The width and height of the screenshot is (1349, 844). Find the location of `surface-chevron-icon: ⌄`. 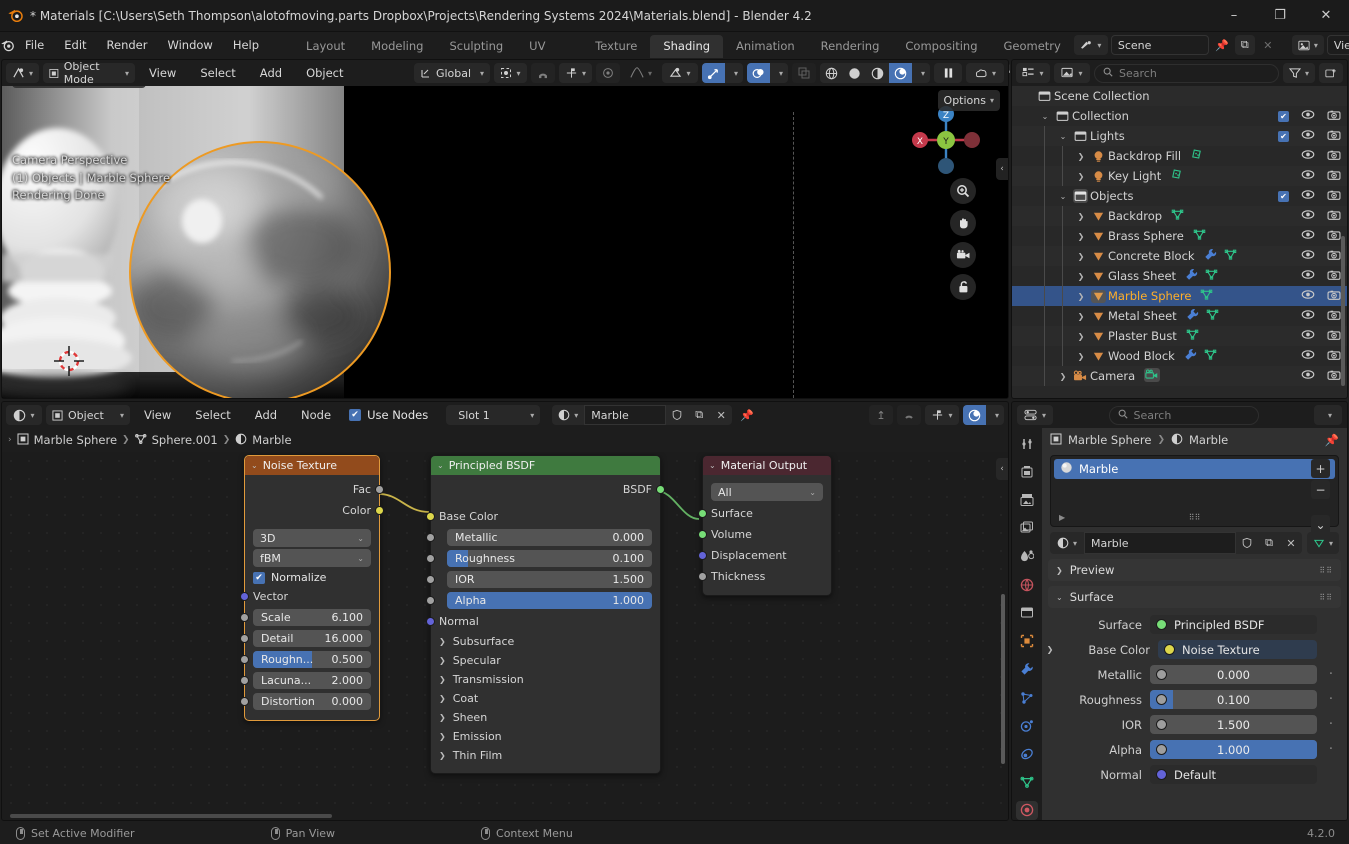

surface-chevron-icon: ⌄ is located at coordinates (1059, 597).